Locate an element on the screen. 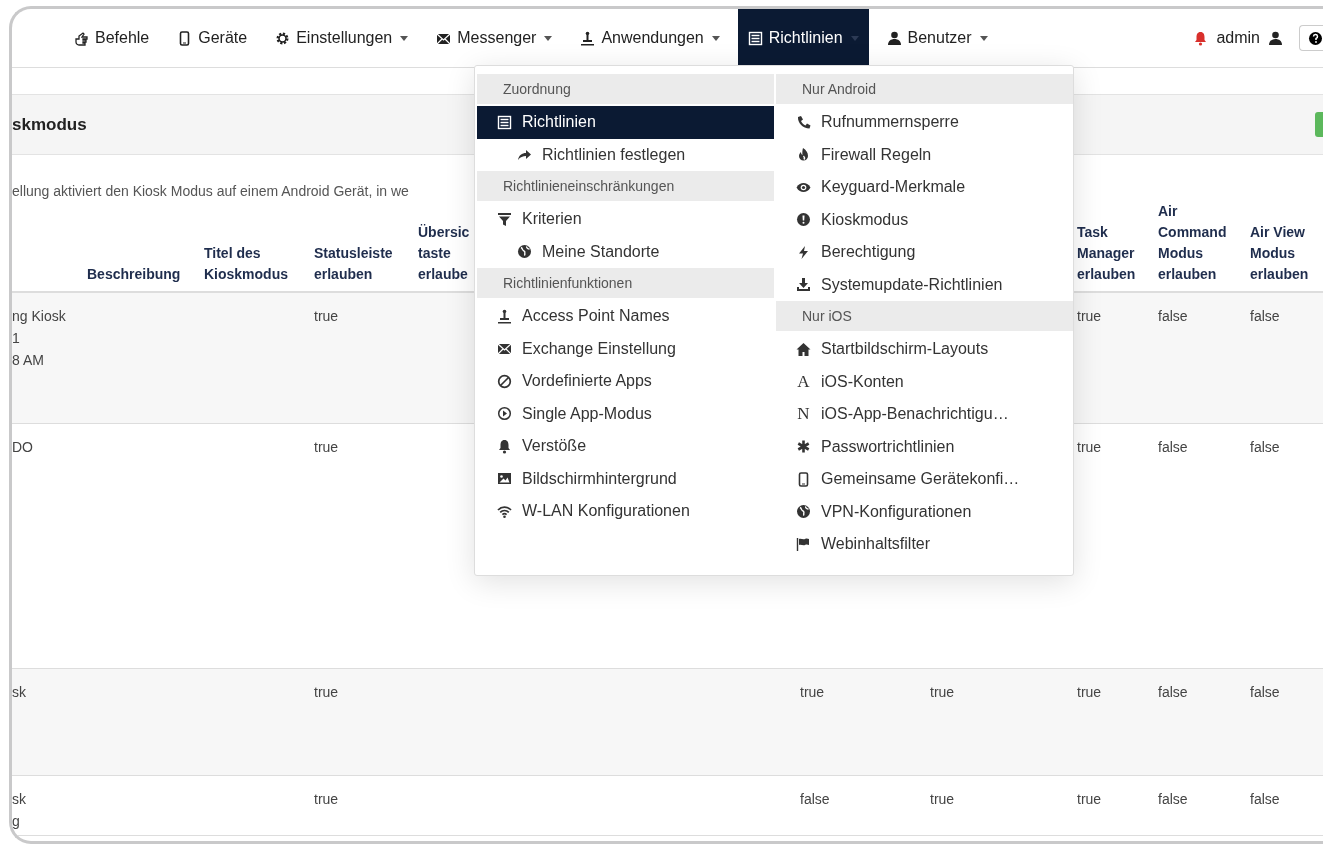  dropdown-item: Richtlinien festlegen is located at coordinates (625, 154).